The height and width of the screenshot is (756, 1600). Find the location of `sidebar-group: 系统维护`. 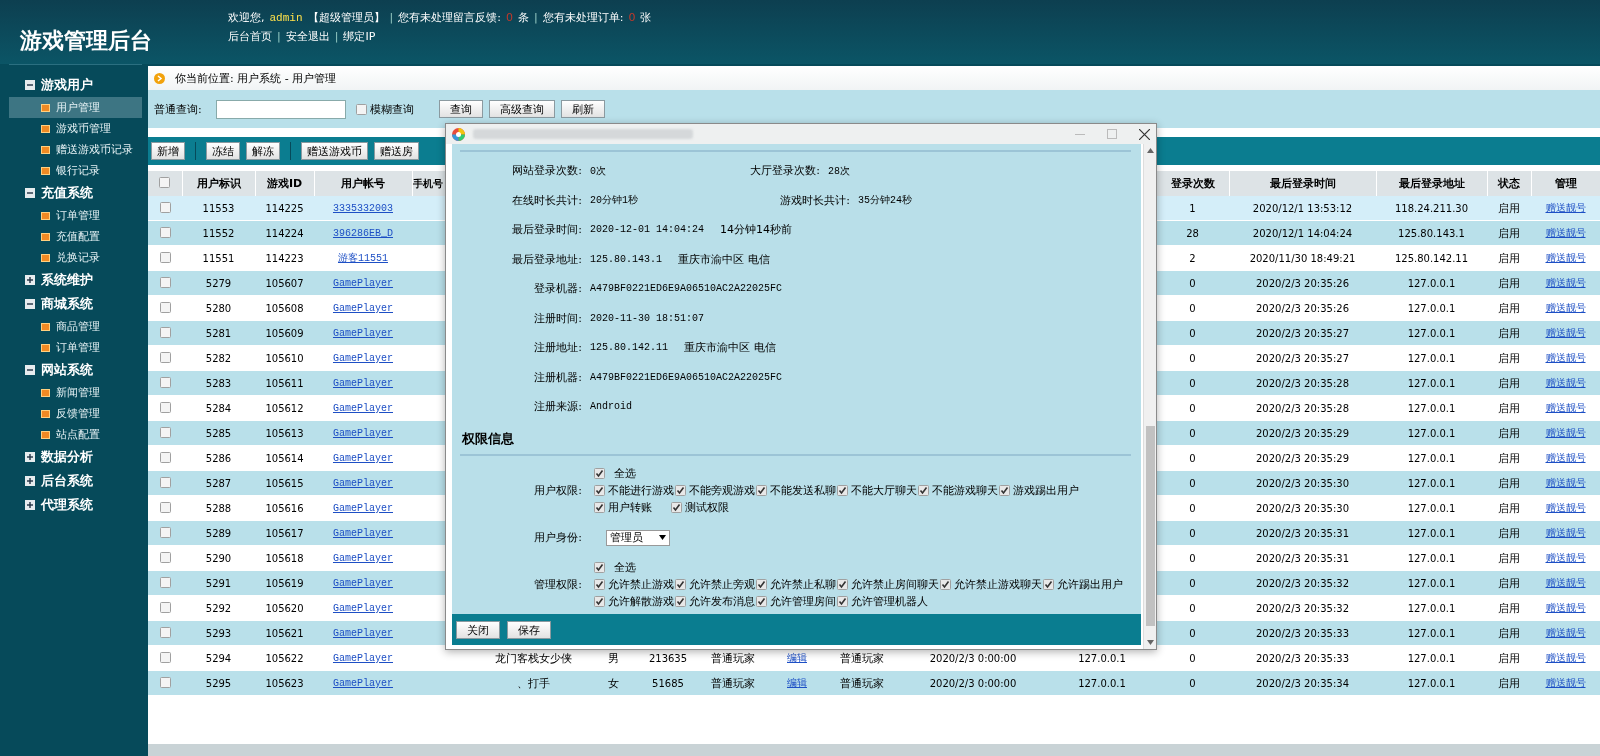

sidebar-group: 系统维护 is located at coordinates (75, 280).